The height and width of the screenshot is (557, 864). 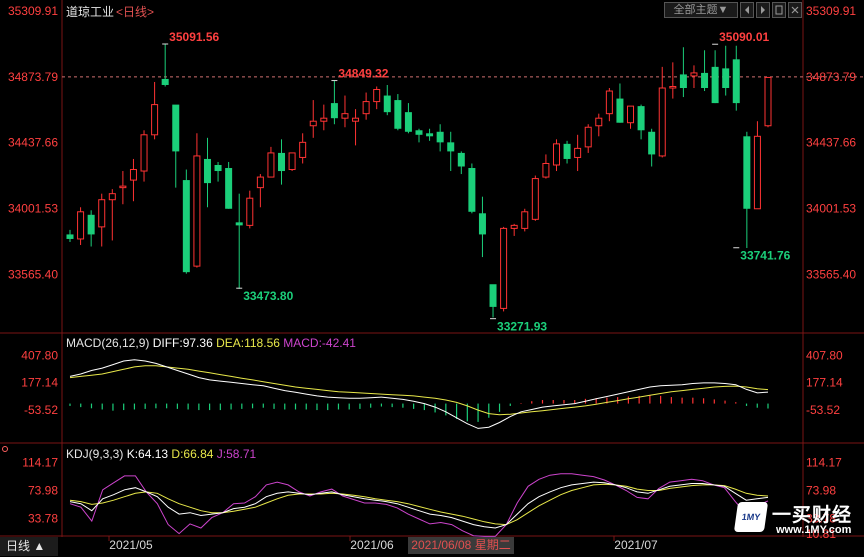 What do you see at coordinates (131, 545) in the screenshot?
I see `time-tick-label: 2021/05` at bounding box center [131, 545].